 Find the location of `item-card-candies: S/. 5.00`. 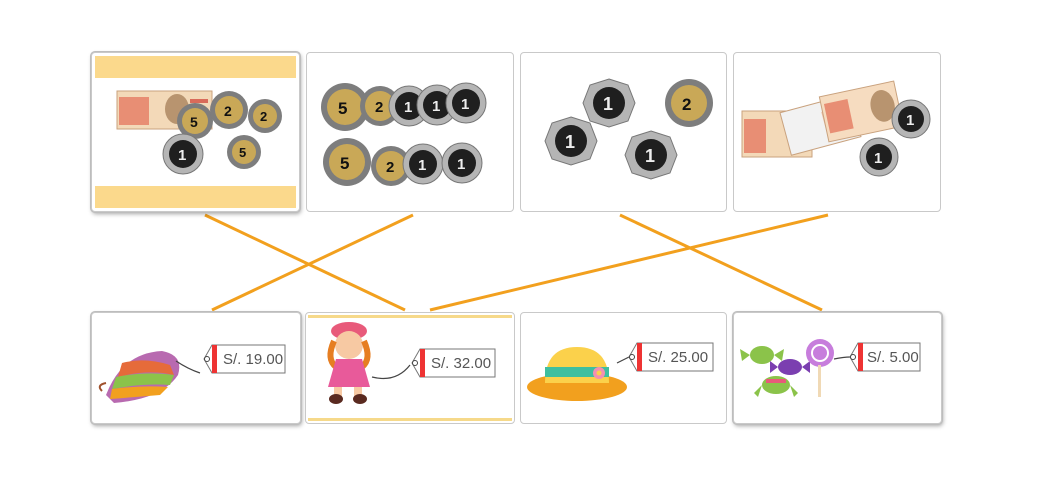

item-card-candies: S/. 5.00 is located at coordinates (837, 368).